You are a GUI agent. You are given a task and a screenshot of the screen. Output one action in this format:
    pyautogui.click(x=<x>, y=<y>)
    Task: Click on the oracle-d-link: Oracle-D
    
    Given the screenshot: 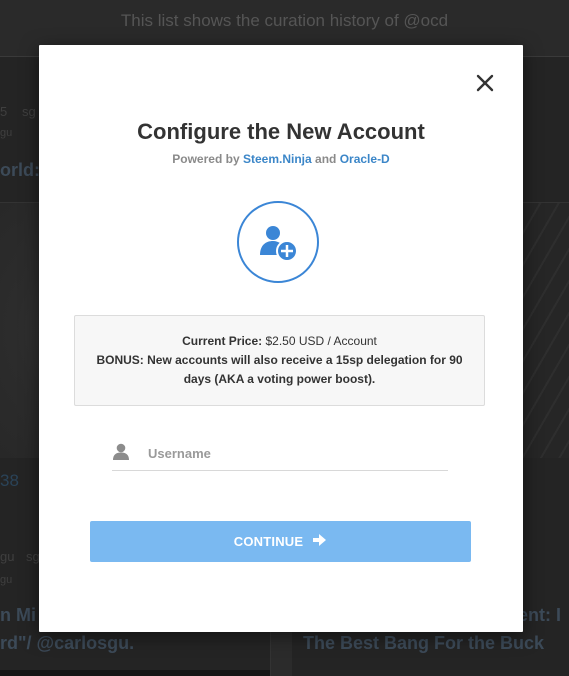 What is the action you would take?
    pyautogui.click(x=365, y=159)
    